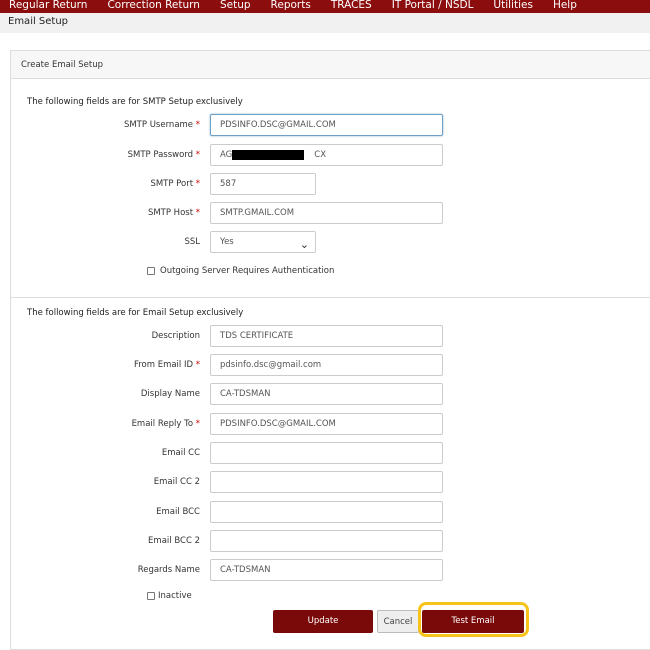 The height and width of the screenshot is (650, 650). Describe the element at coordinates (325, 23) in the screenshot. I see `breadcrumb: Email Setup` at that location.